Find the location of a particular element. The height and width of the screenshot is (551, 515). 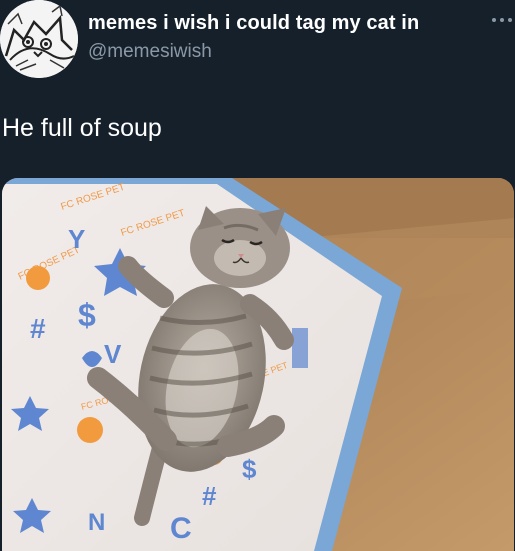

more-horizontal-icon is located at coordinates (502, 20).